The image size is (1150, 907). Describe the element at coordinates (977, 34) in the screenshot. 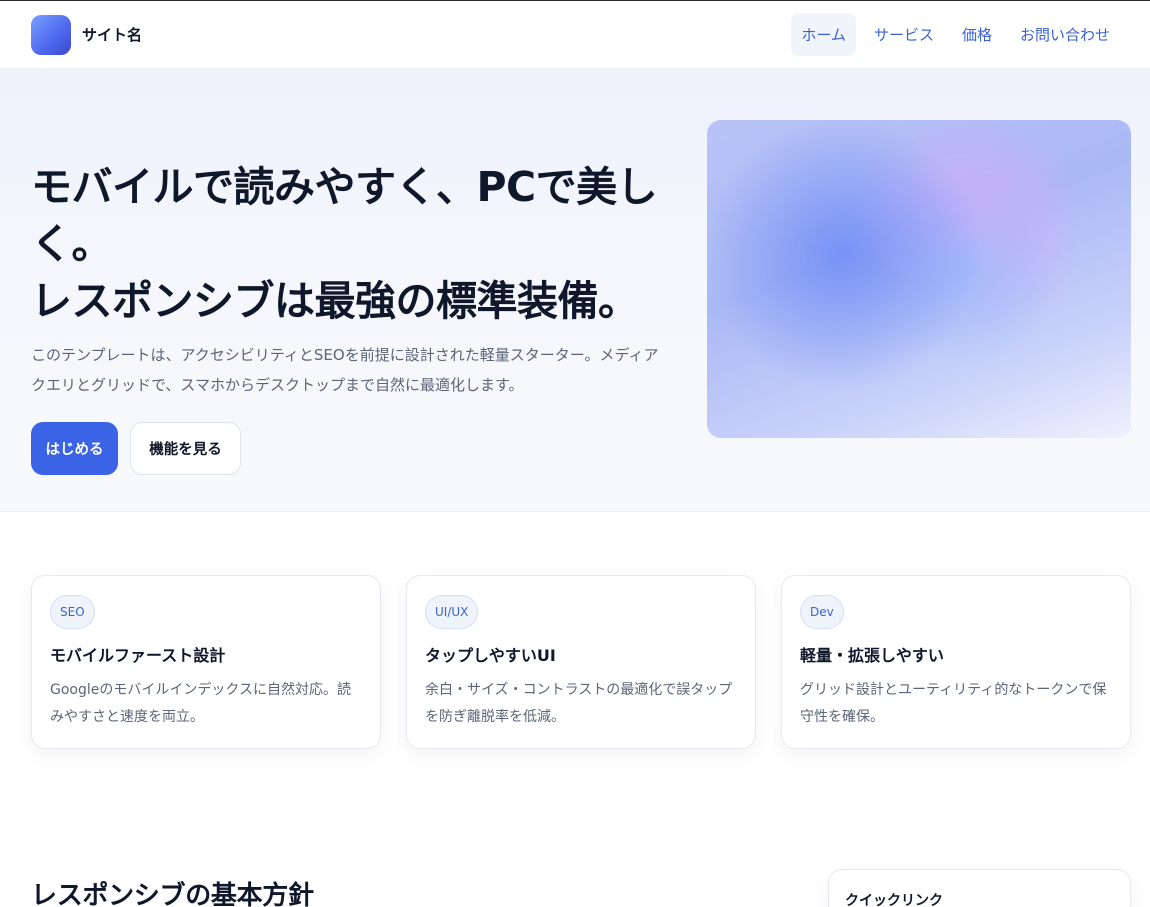

I see `nav-pricing: 価格` at that location.